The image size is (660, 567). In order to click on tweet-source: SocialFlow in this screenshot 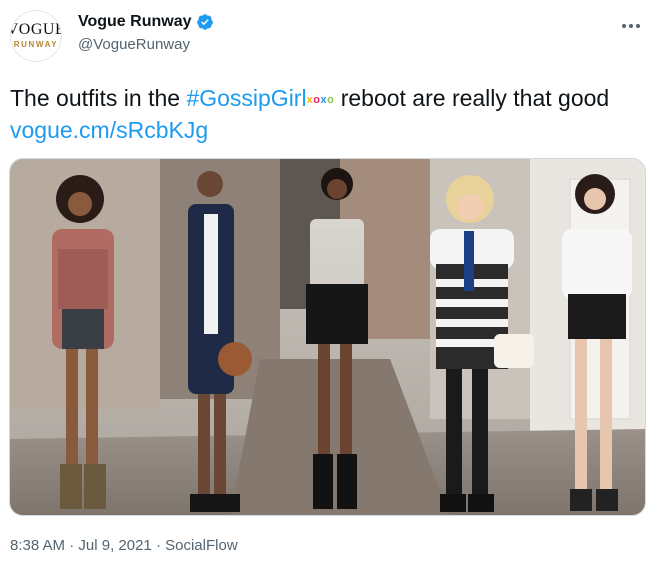, I will do `click(201, 545)`.